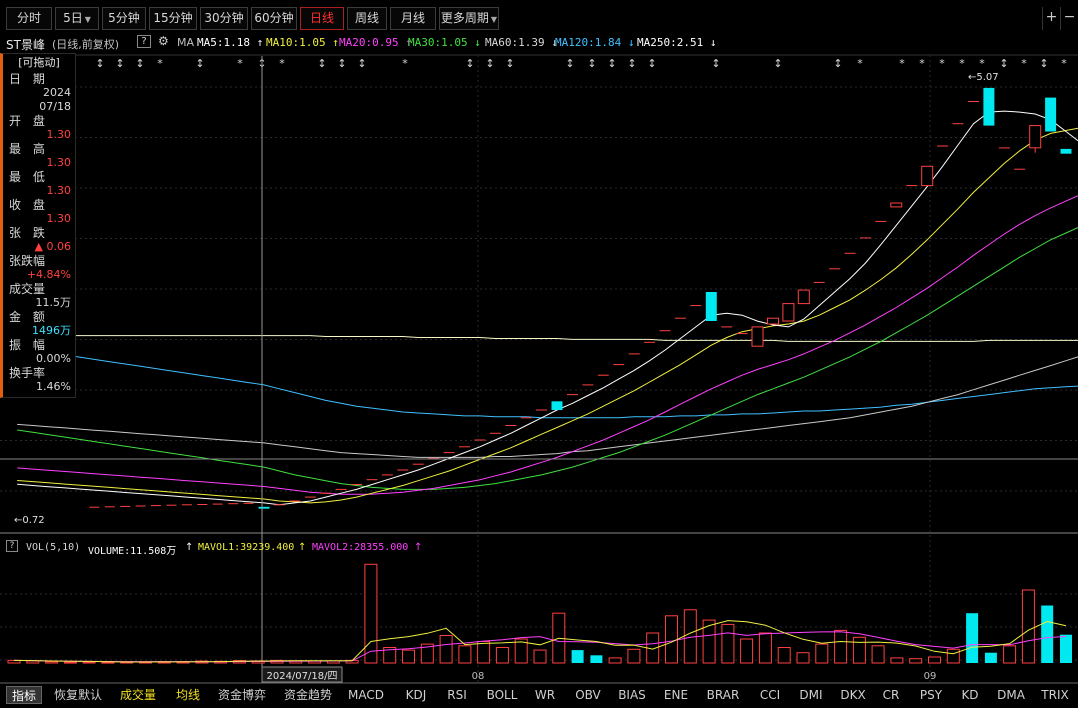 Image resolution: width=1078 pixels, height=708 pixels. What do you see at coordinates (29, 345) in the screenshot?
I see `info-label: 振 幅` at bounding box center [29, 345].